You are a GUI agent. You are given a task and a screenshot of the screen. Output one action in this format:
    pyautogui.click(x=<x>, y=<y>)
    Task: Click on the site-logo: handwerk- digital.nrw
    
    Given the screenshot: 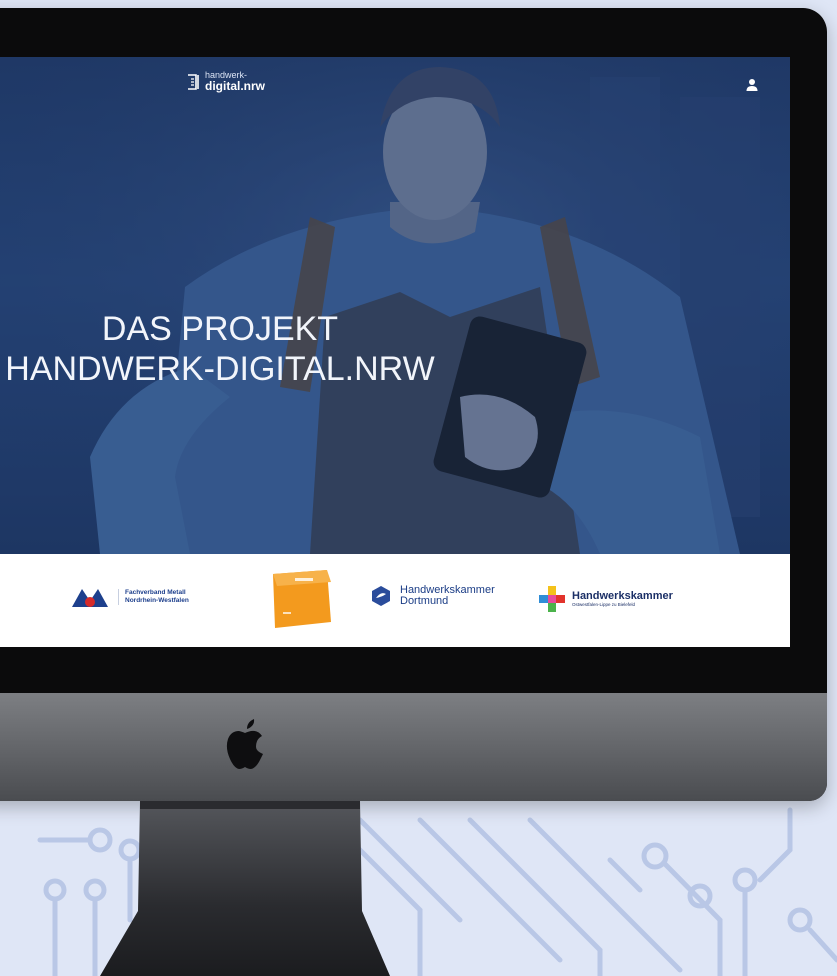 What is the action you would take?
    pyautogui.click(x=226, y=81)
    